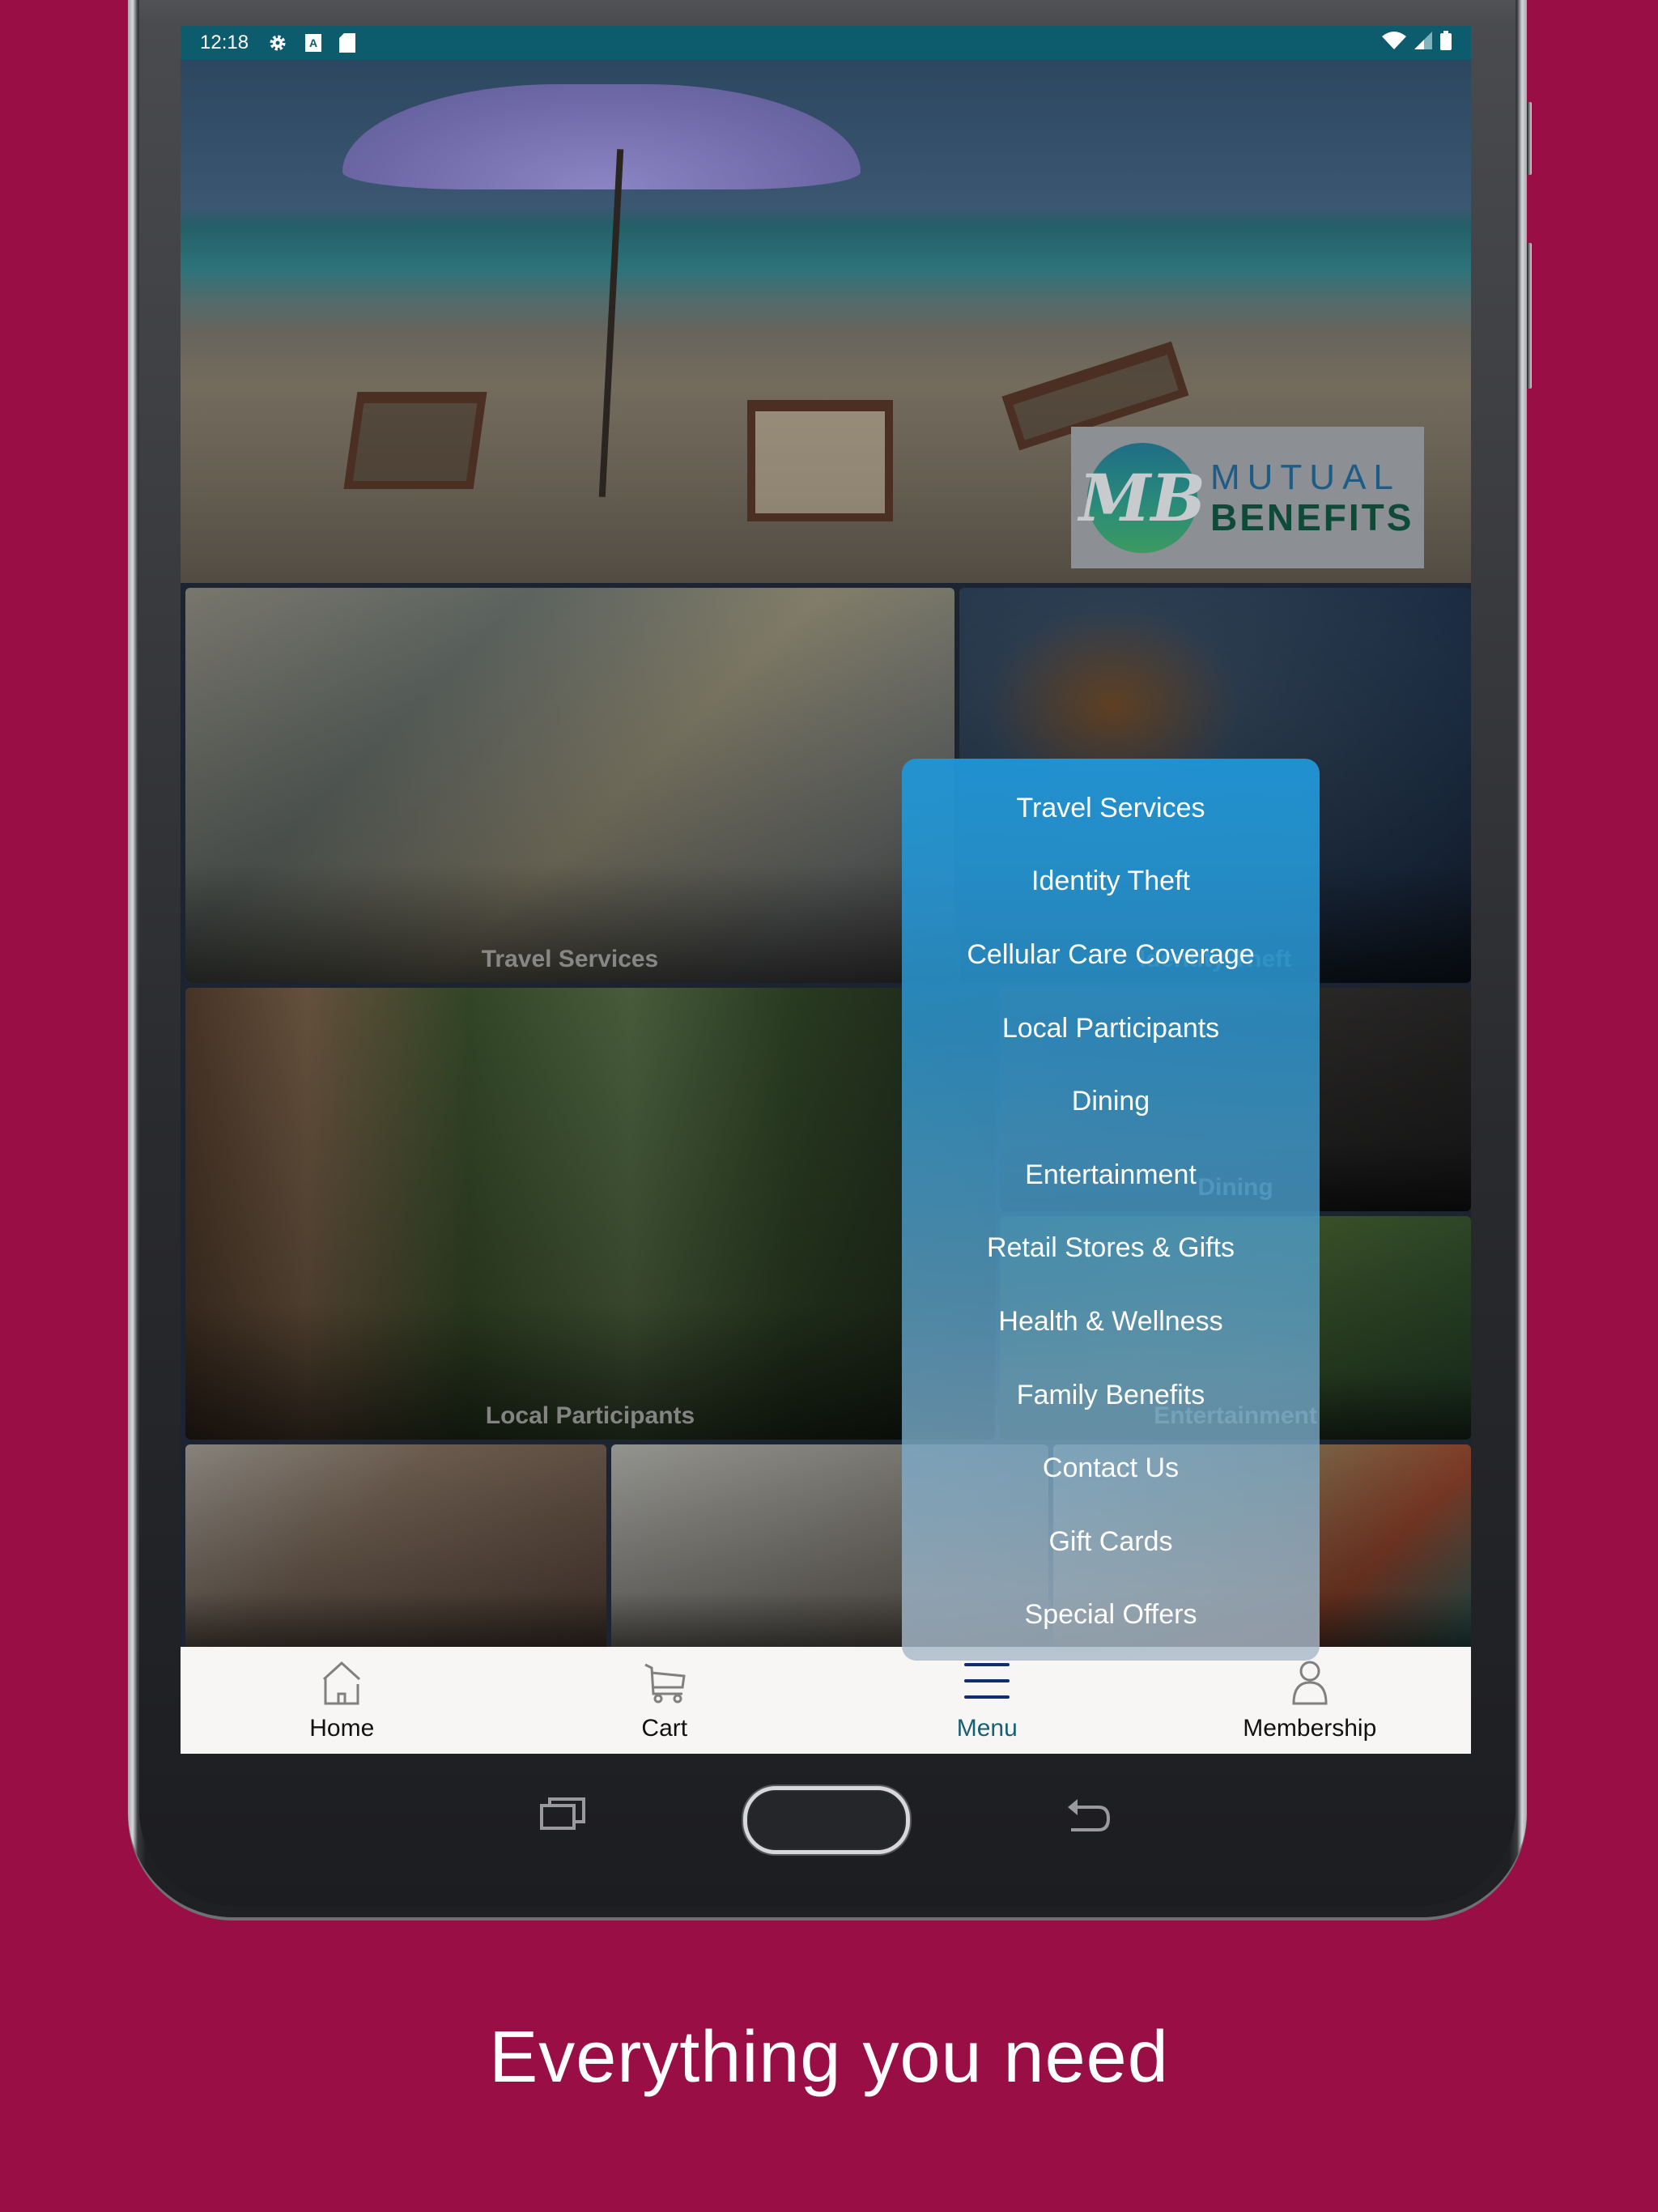 The height and width of the screenshot is (2212, 1658). Describe the element at coordinates (1529, 138) in the screenshot. I see `volume-button` at that location.